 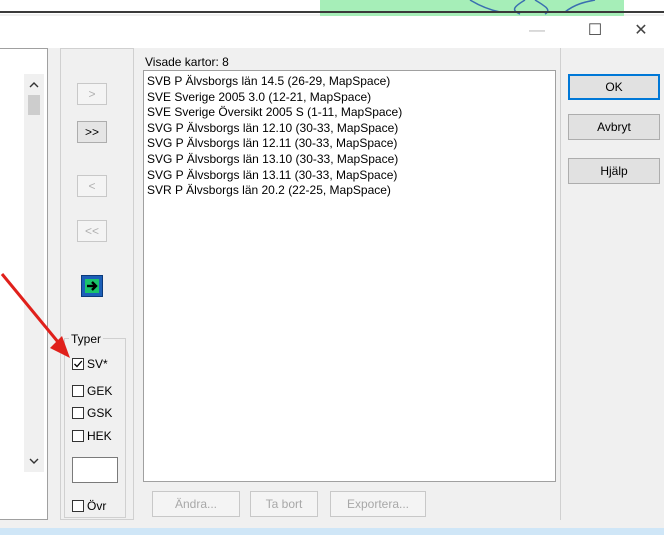 I want to click on taskbar-edge, so click(x=332, y=531).